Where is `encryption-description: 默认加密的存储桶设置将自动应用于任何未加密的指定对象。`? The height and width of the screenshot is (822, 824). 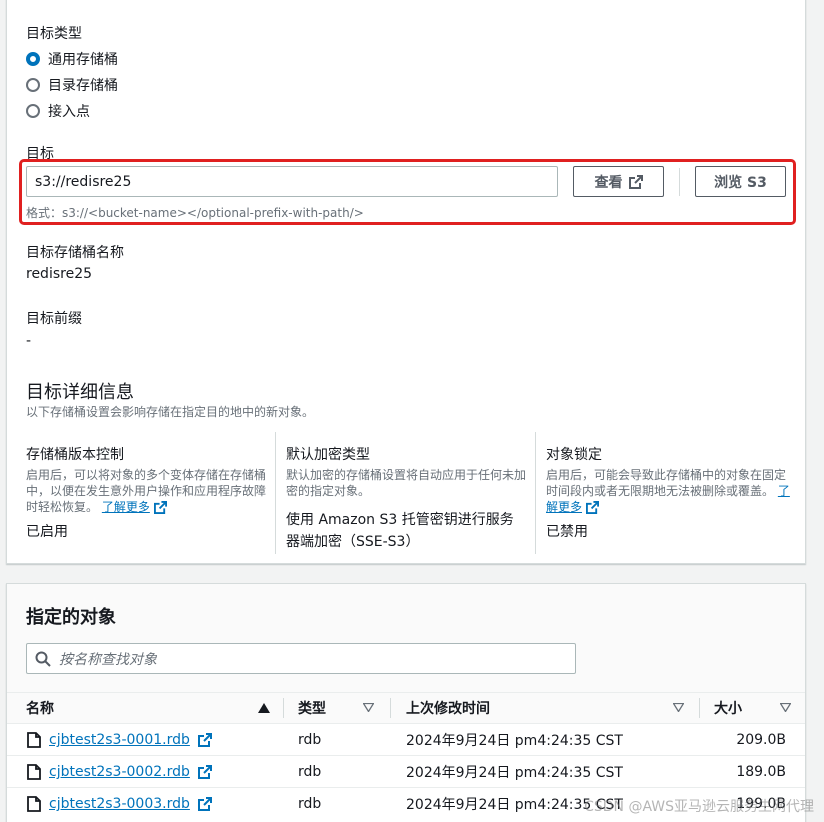 encryption-description: 默认加密的存储桶设置将自动应用于任何未加密的指定对象。 is located at coordinates (406, 483).